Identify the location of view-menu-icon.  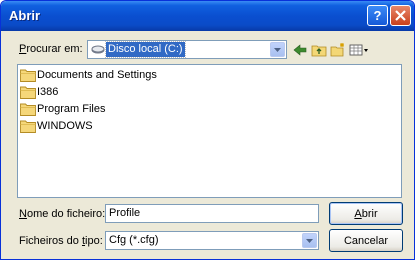
(359, 50).